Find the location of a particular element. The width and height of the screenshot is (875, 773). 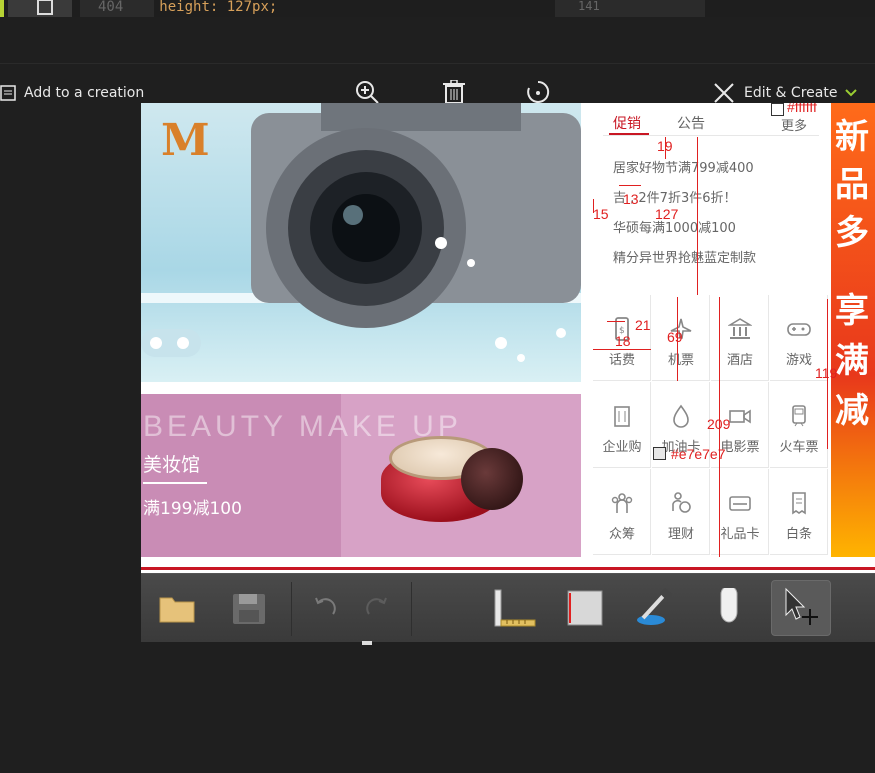

beauty-title-cn: 美妆馆 is located at coordinates (172, 465).